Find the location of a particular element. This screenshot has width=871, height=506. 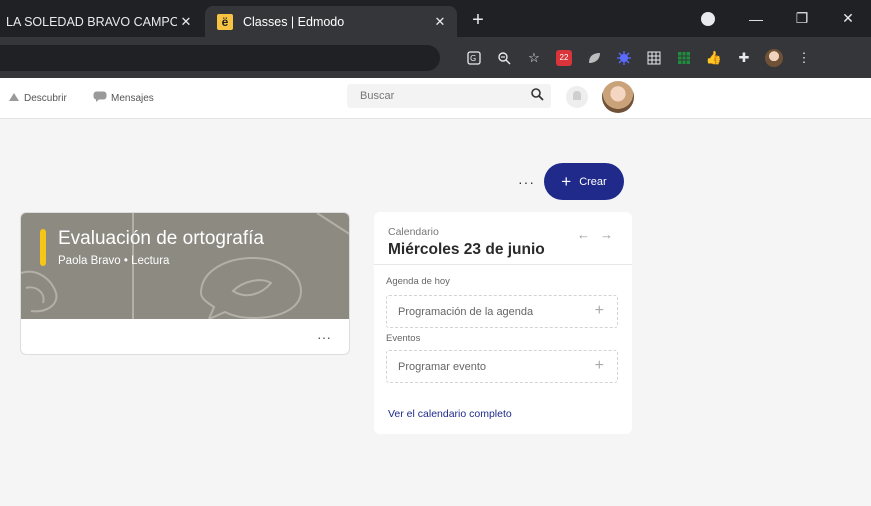

discover-icon is located at coordinates (14, 98).